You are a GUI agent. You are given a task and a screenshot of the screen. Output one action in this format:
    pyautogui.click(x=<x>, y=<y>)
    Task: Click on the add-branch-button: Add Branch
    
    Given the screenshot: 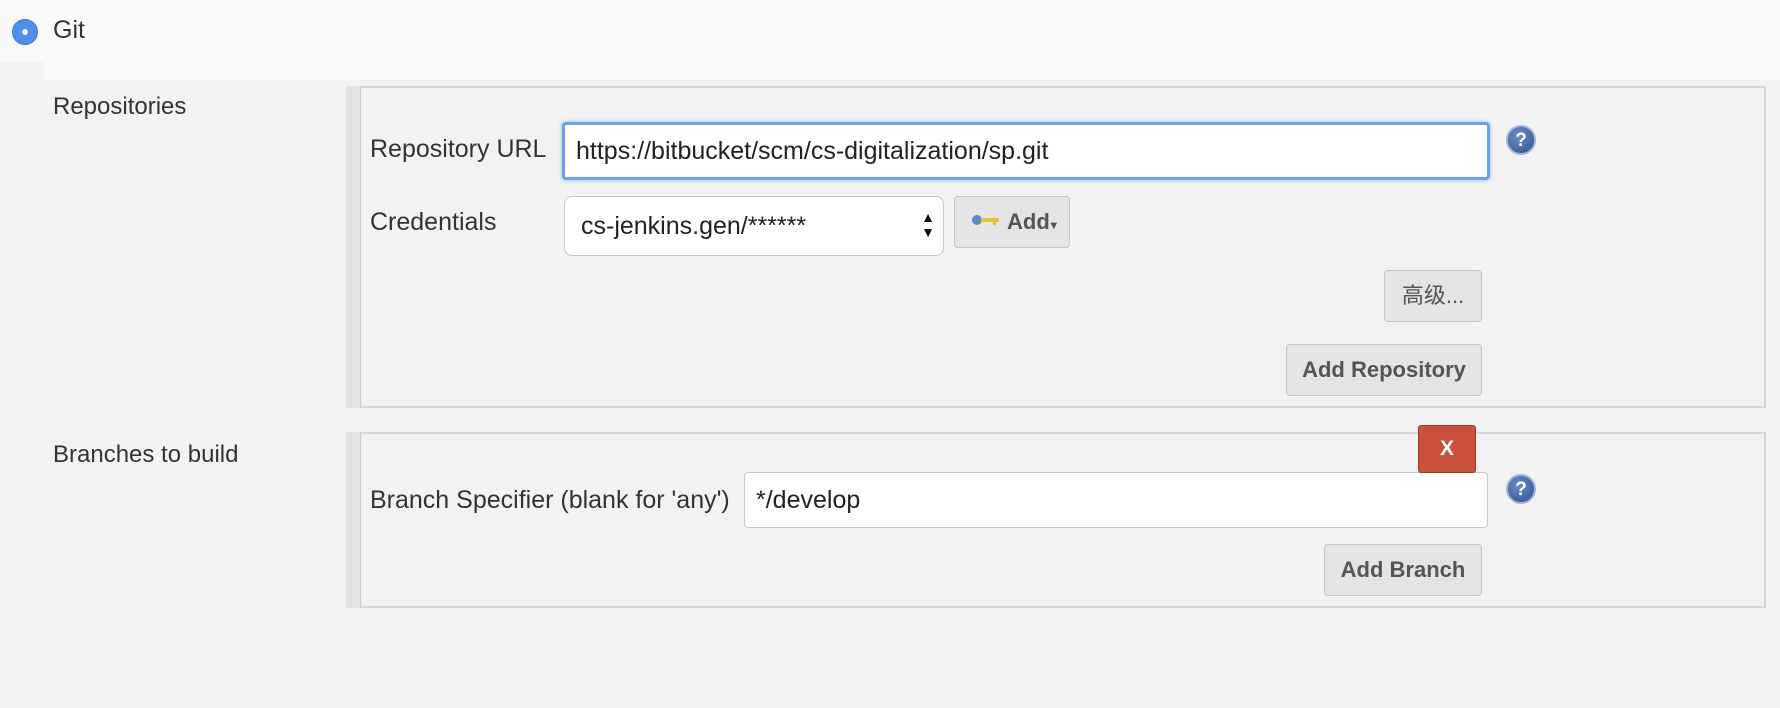 What is the action you would take?
    pyautogui.click(x=1403, y=570)
    